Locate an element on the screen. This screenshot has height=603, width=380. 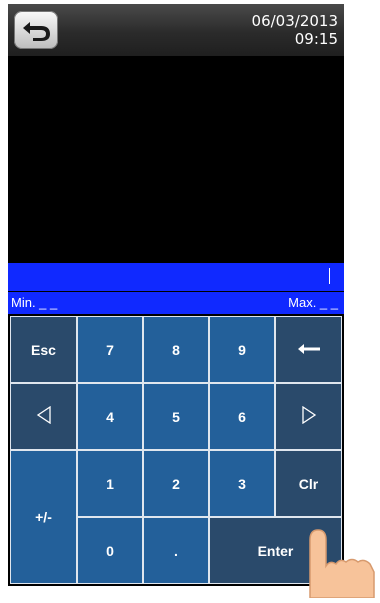
key-6: 6 is located at coordinates (242, 416).